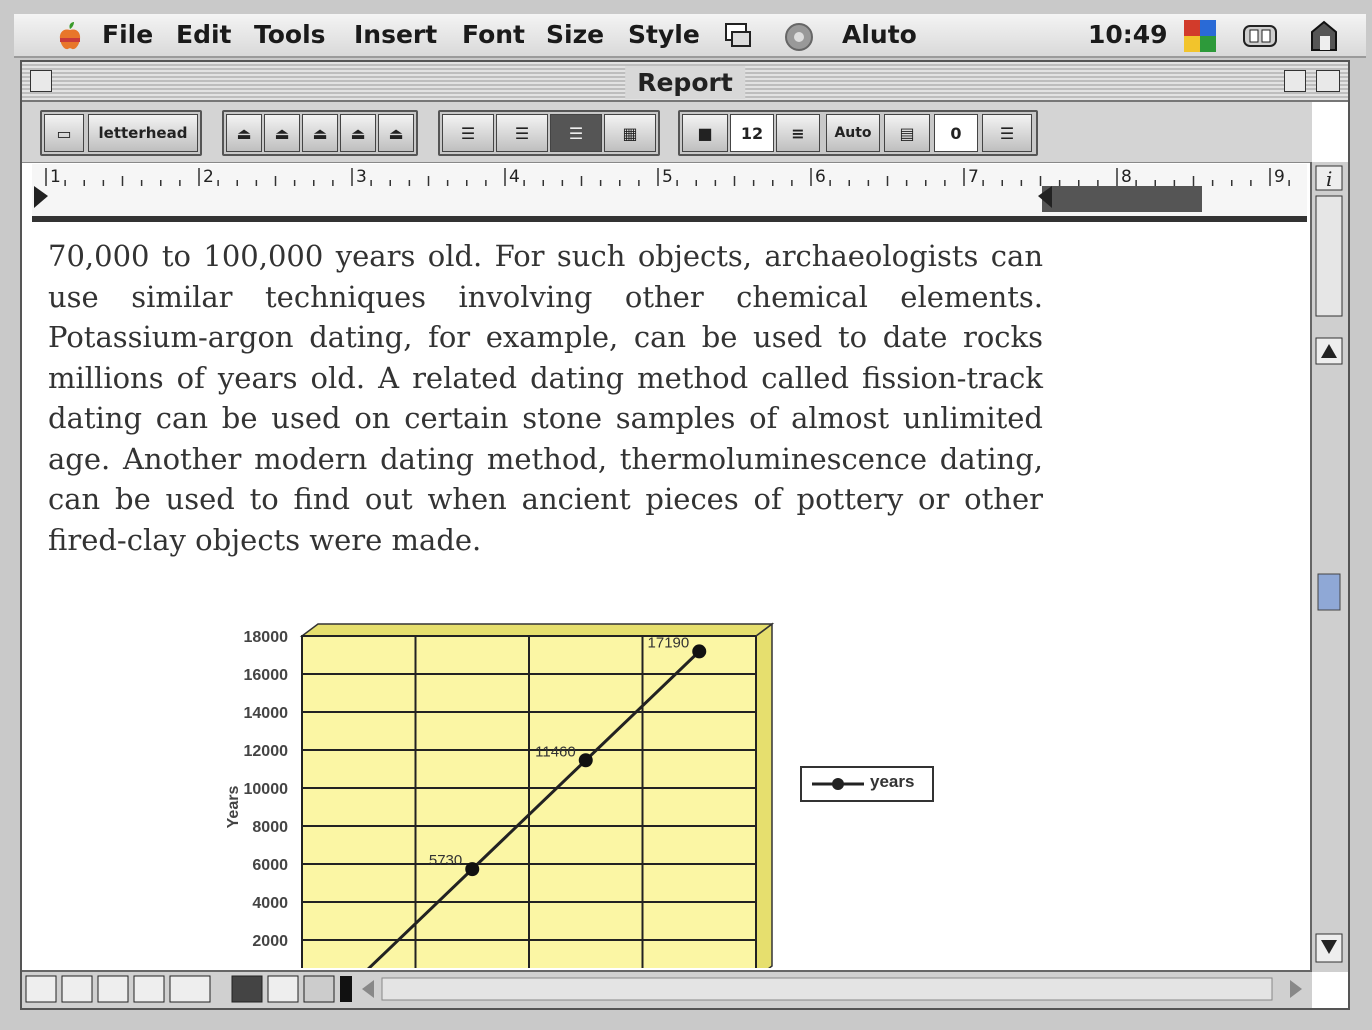 This screenshot has height=1030, width=1372. Describe the element at coordinates (493, 34) in the screenshot. I see `menu-font: Font` at that location.